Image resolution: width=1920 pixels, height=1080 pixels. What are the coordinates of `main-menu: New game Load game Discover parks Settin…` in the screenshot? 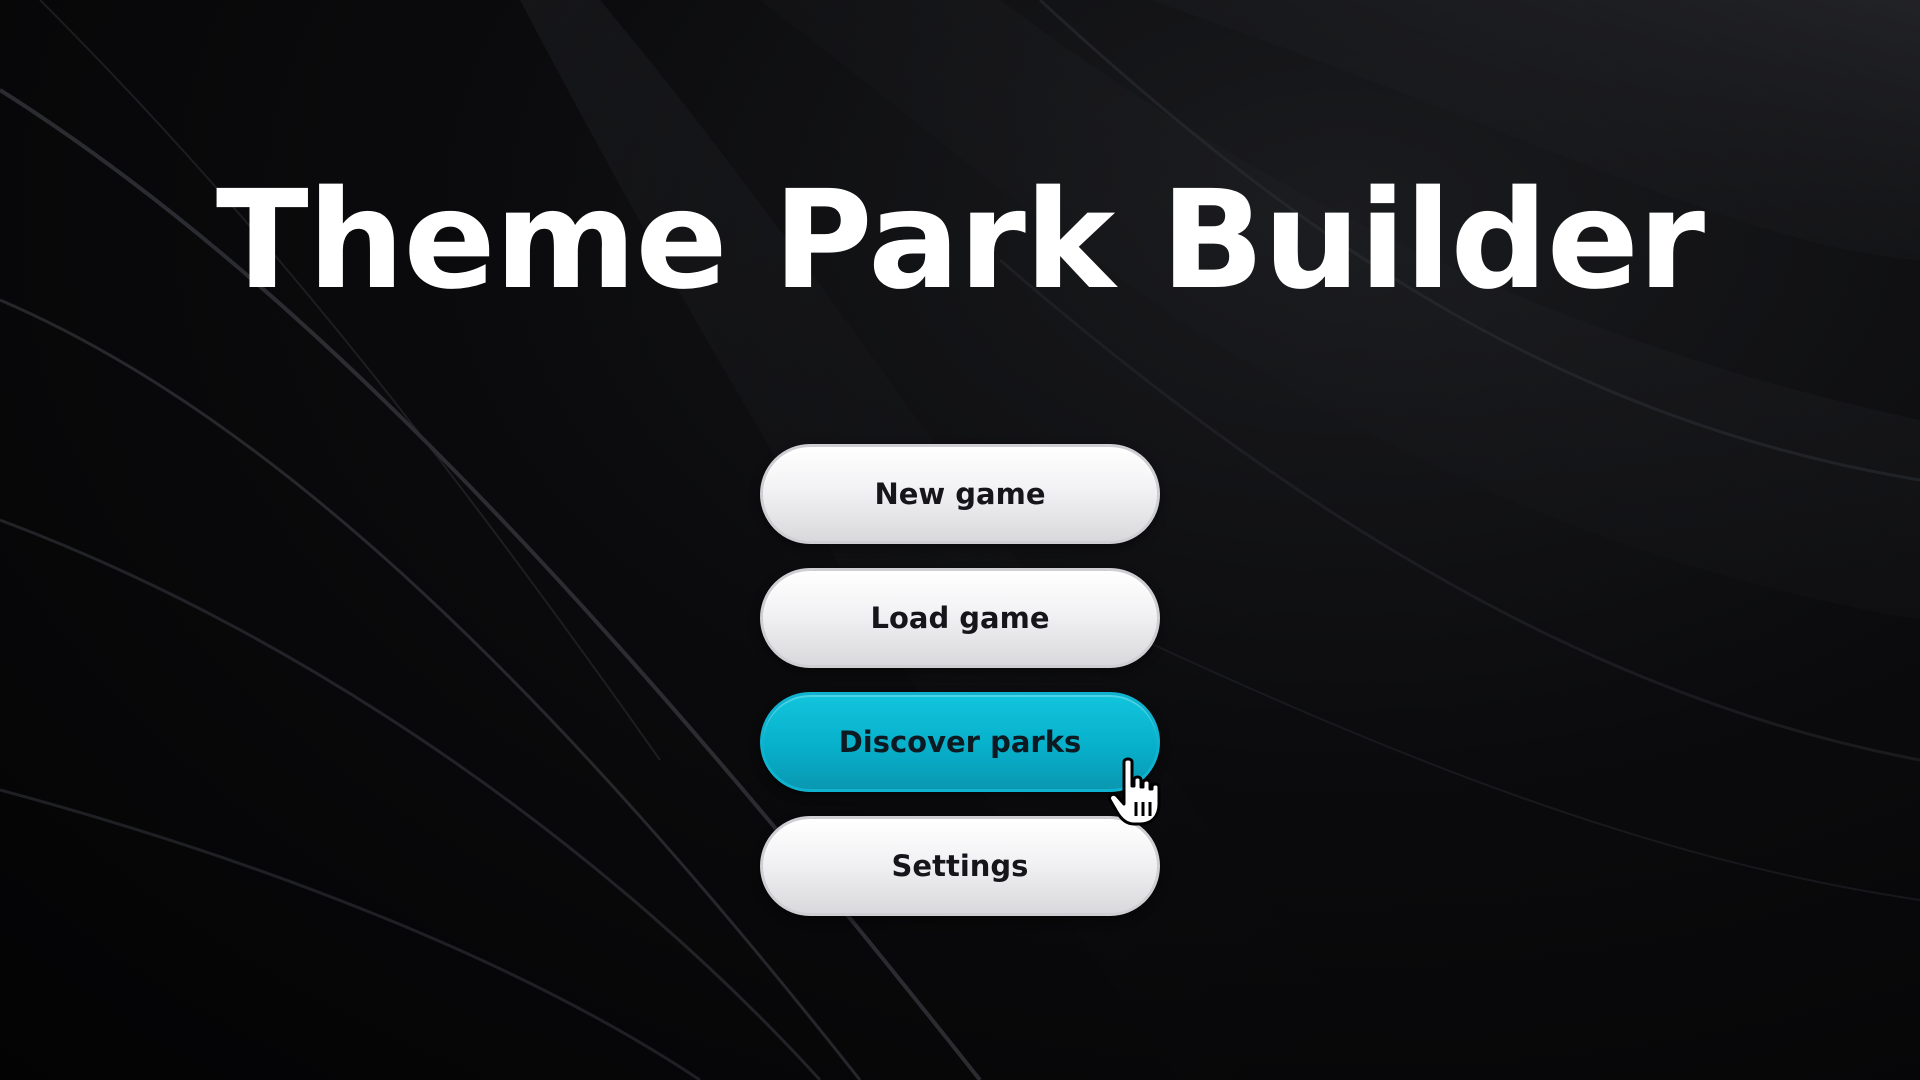 It's located at (960, 692).